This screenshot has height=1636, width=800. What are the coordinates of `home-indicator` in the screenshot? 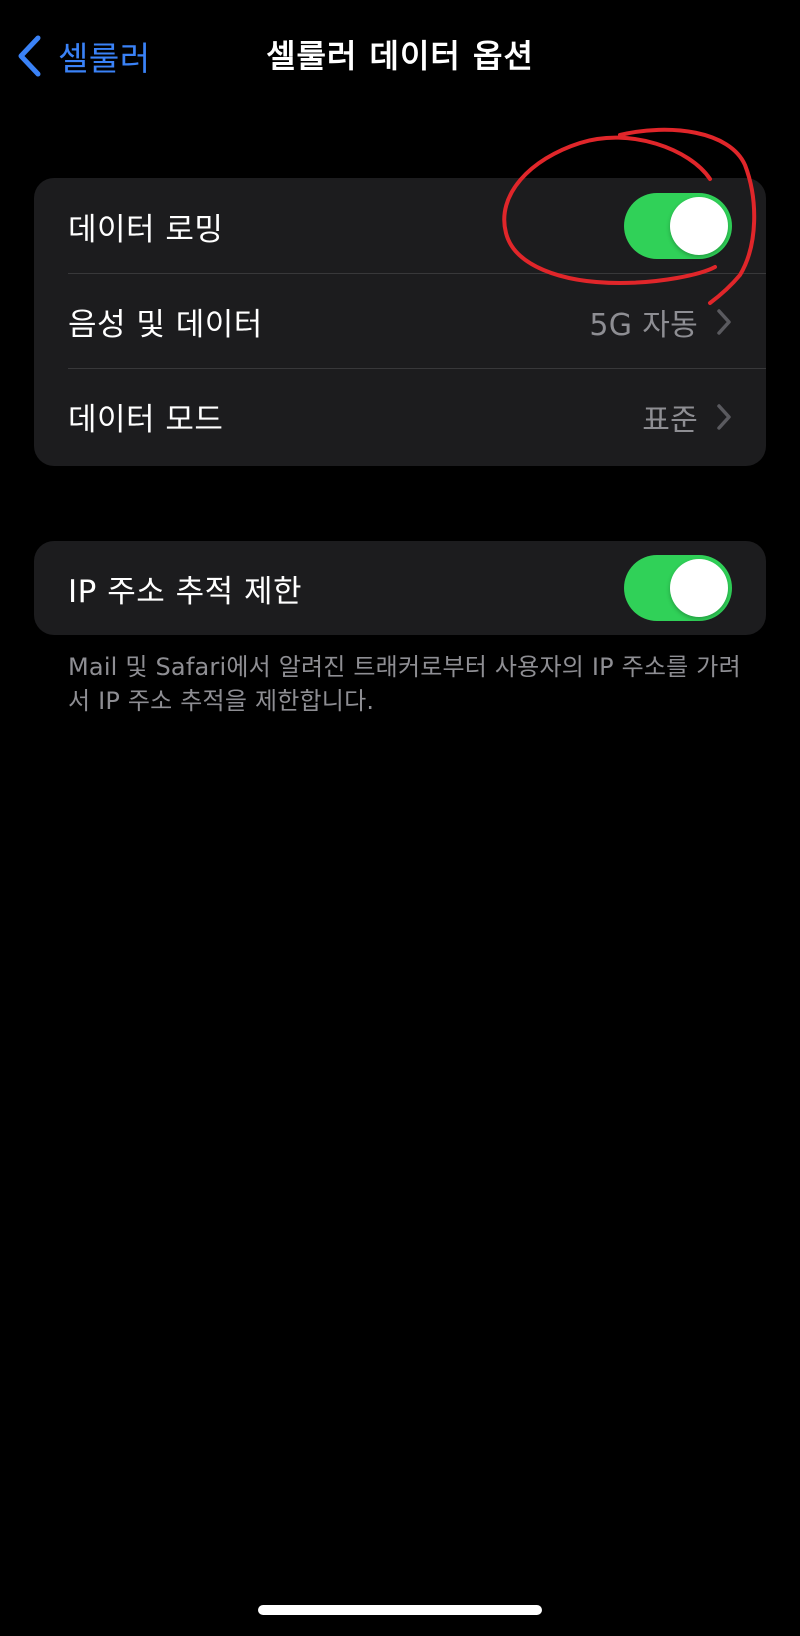 It's located at (400, 1610).